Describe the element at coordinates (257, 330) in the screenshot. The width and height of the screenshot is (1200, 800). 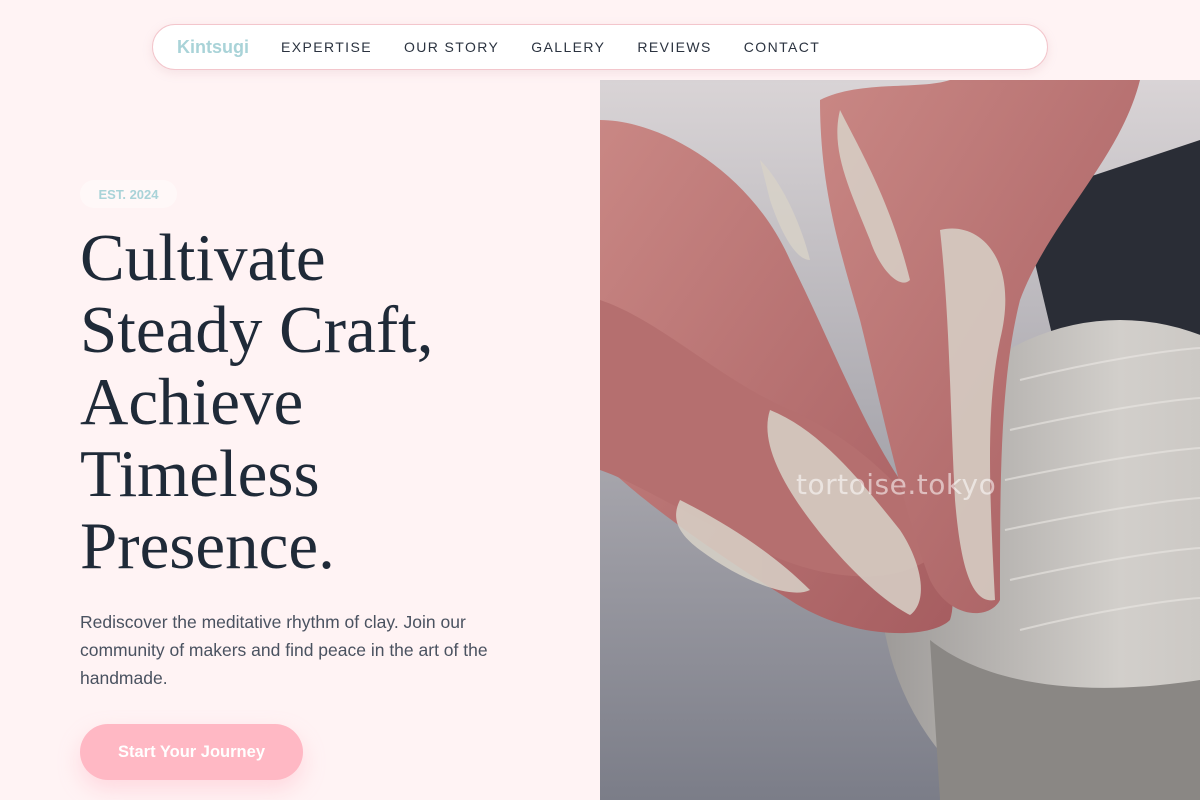
I see `headline-line-2: Steady Craft,` at that location.